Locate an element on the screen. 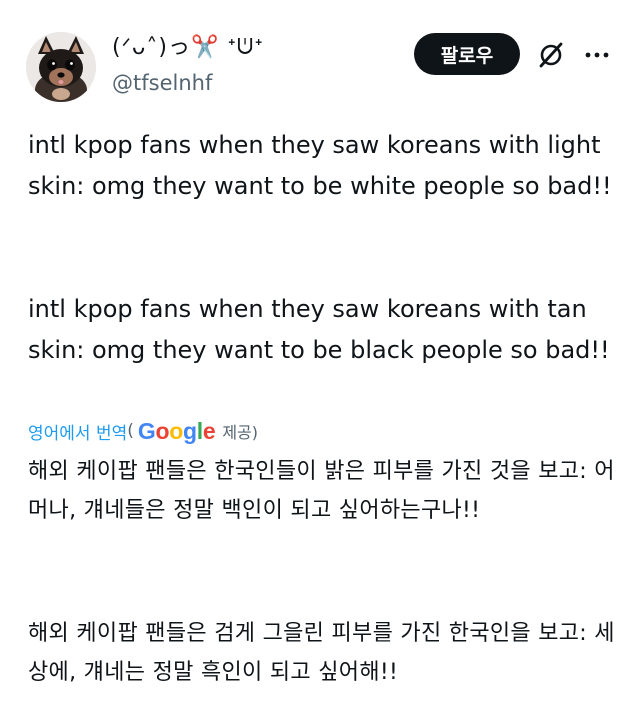  translation-attribution: 영어에서 번역 ( Google 제공) is located at coordinates (143, 431).